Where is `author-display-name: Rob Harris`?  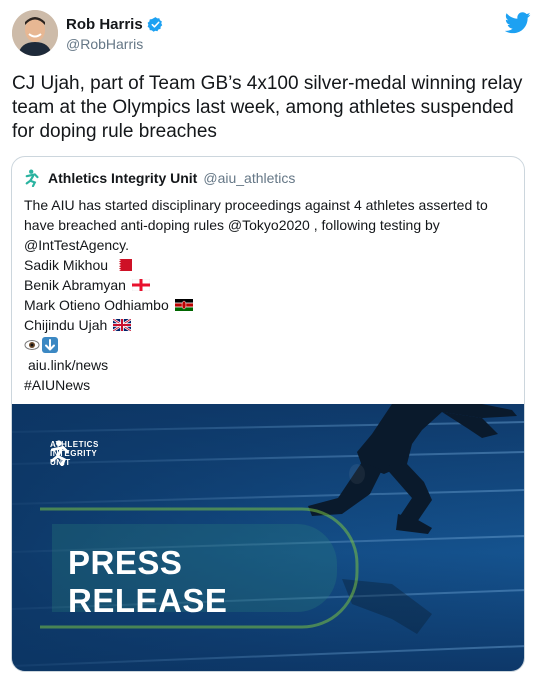
author-display-name: Rob Harris is located at coordinates (104, 24).